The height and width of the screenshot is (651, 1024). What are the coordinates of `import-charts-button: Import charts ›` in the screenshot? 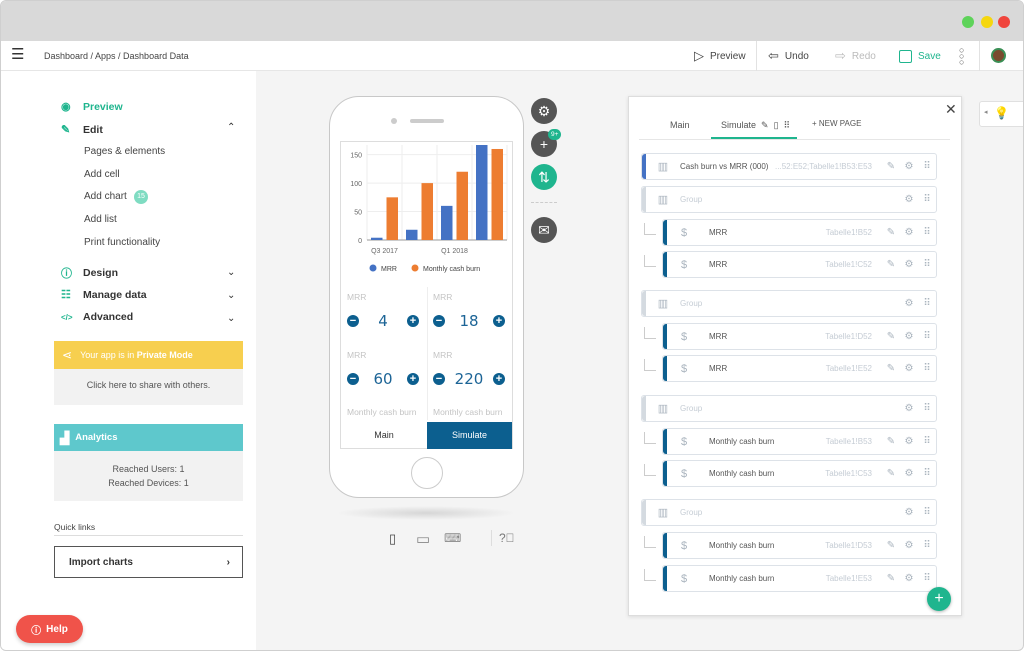 It's located at (148, 562).